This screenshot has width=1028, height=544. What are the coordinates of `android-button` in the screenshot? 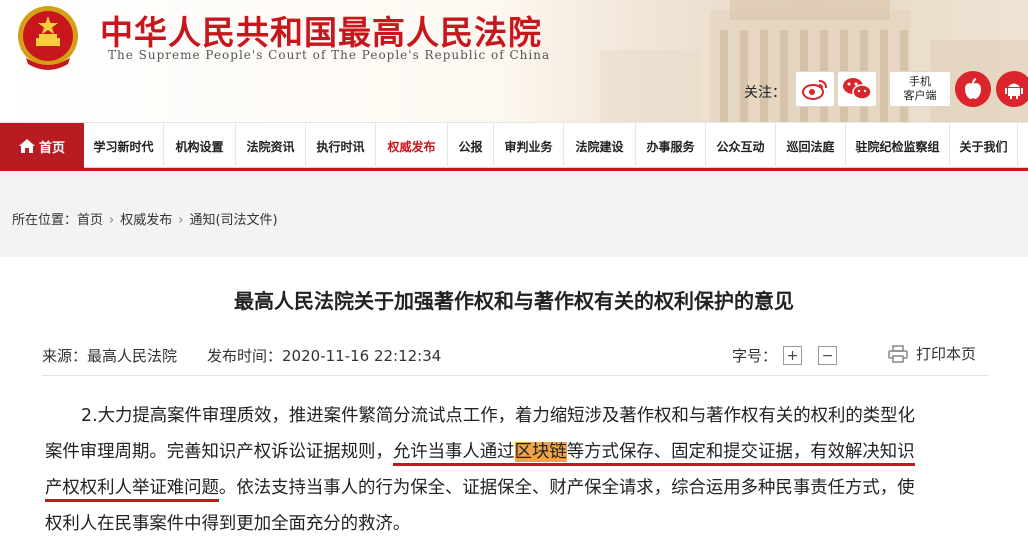 It's located at (1012, 89).